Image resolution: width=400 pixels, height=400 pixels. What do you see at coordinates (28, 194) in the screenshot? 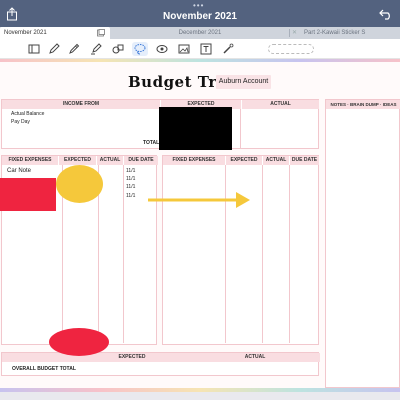
I see `red-rectangle-shape` at bounding box center [28, 194].